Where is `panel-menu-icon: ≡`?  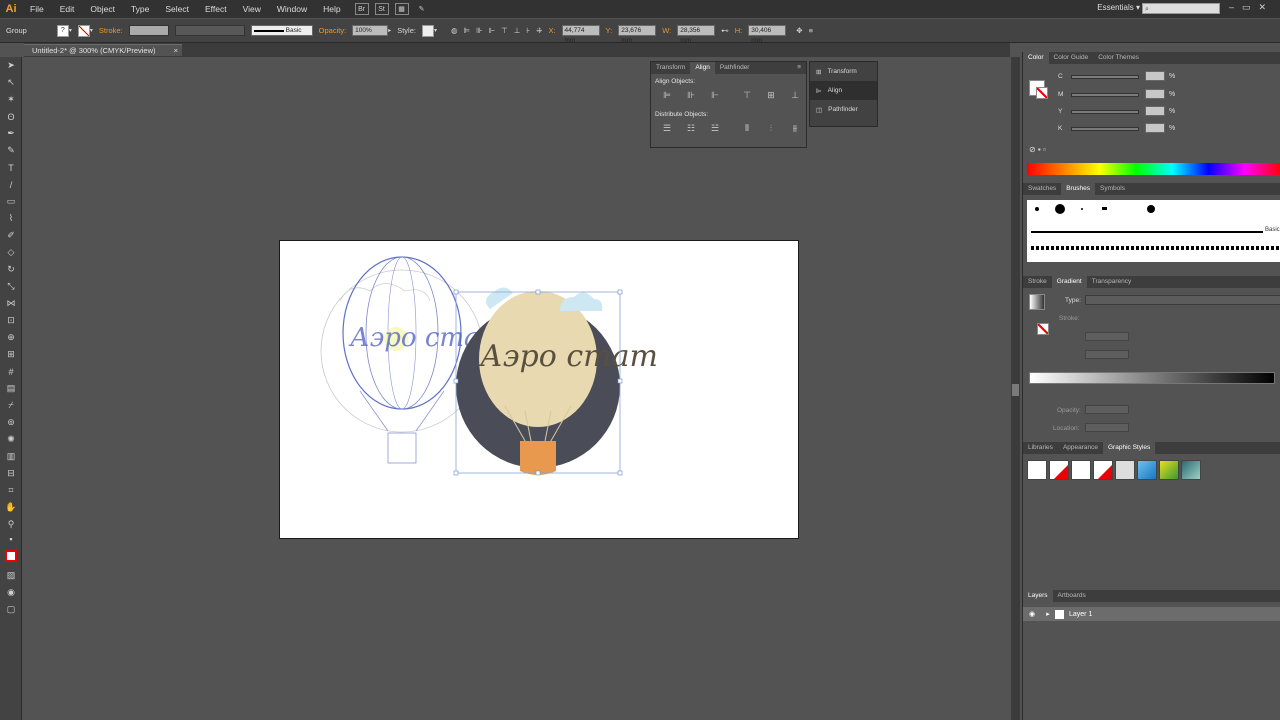 panel-menu-icon: ≡ is located at coordinates (799, 68).